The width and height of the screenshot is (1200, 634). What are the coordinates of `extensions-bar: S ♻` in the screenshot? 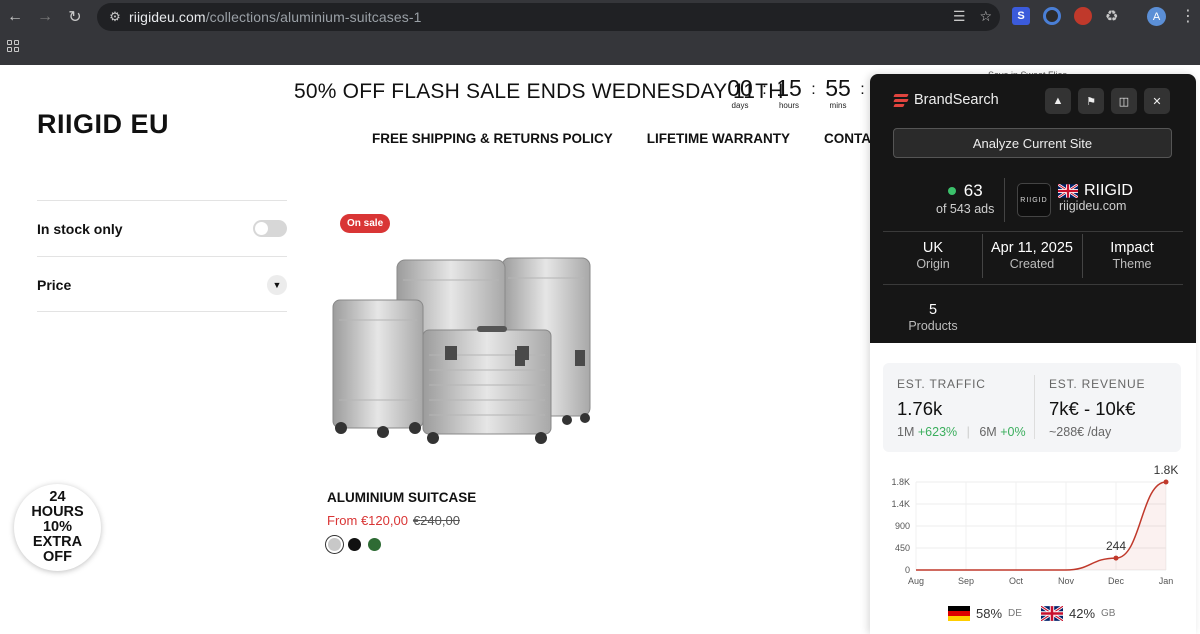 It's located at (1065, 16).